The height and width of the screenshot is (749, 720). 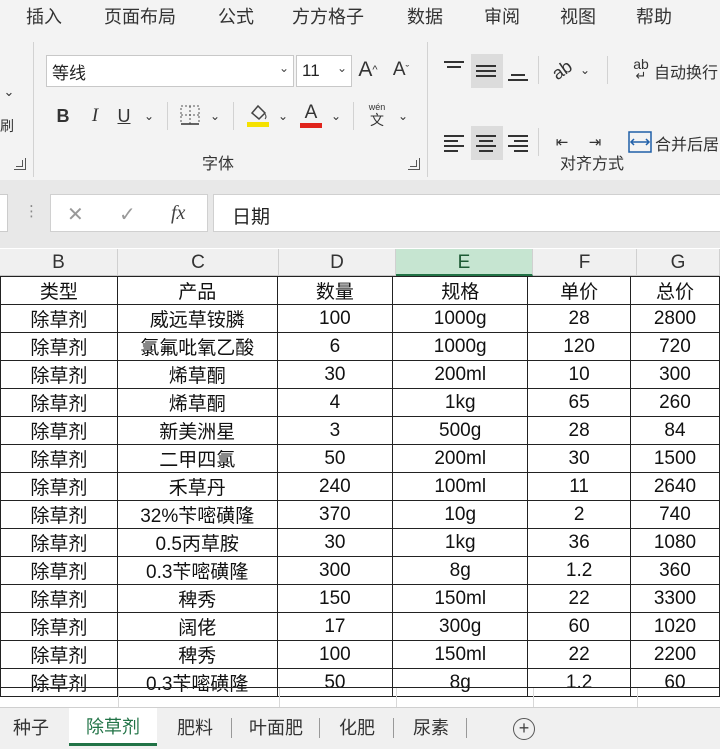 What do you see at coordinates (460, 570) in the screenshot?
I see `table-cell: 8g` at bounding box center [460, 570].